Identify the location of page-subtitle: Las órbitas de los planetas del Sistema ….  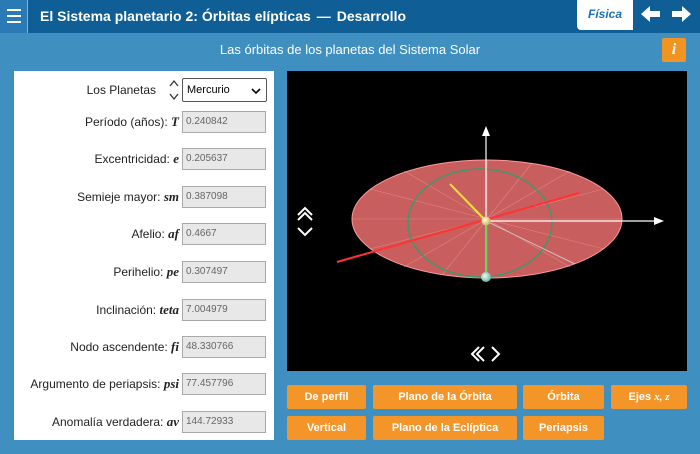
(350, 49).